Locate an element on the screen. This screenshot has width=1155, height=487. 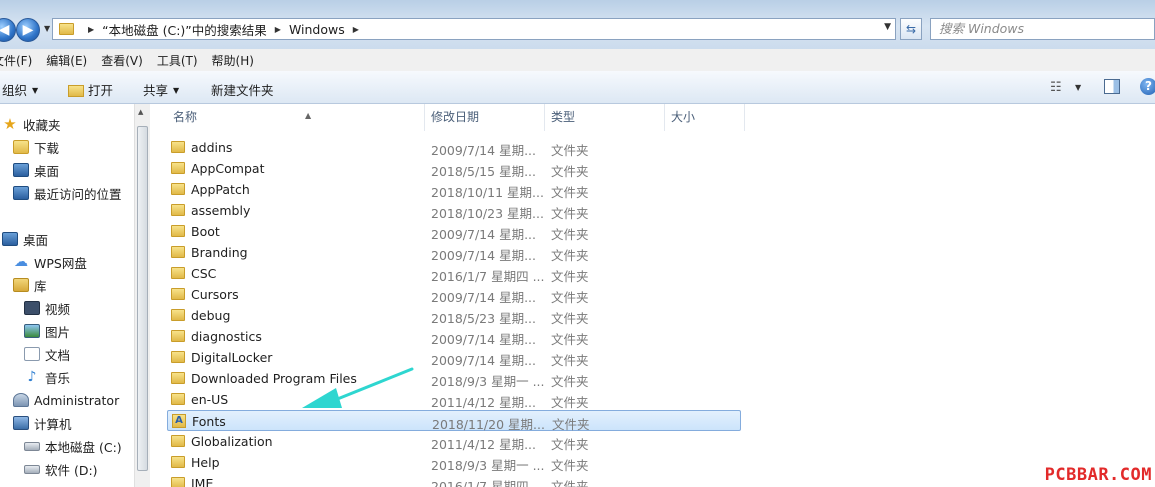
nav-label: 计算机 is located at coordinates (53, 424).